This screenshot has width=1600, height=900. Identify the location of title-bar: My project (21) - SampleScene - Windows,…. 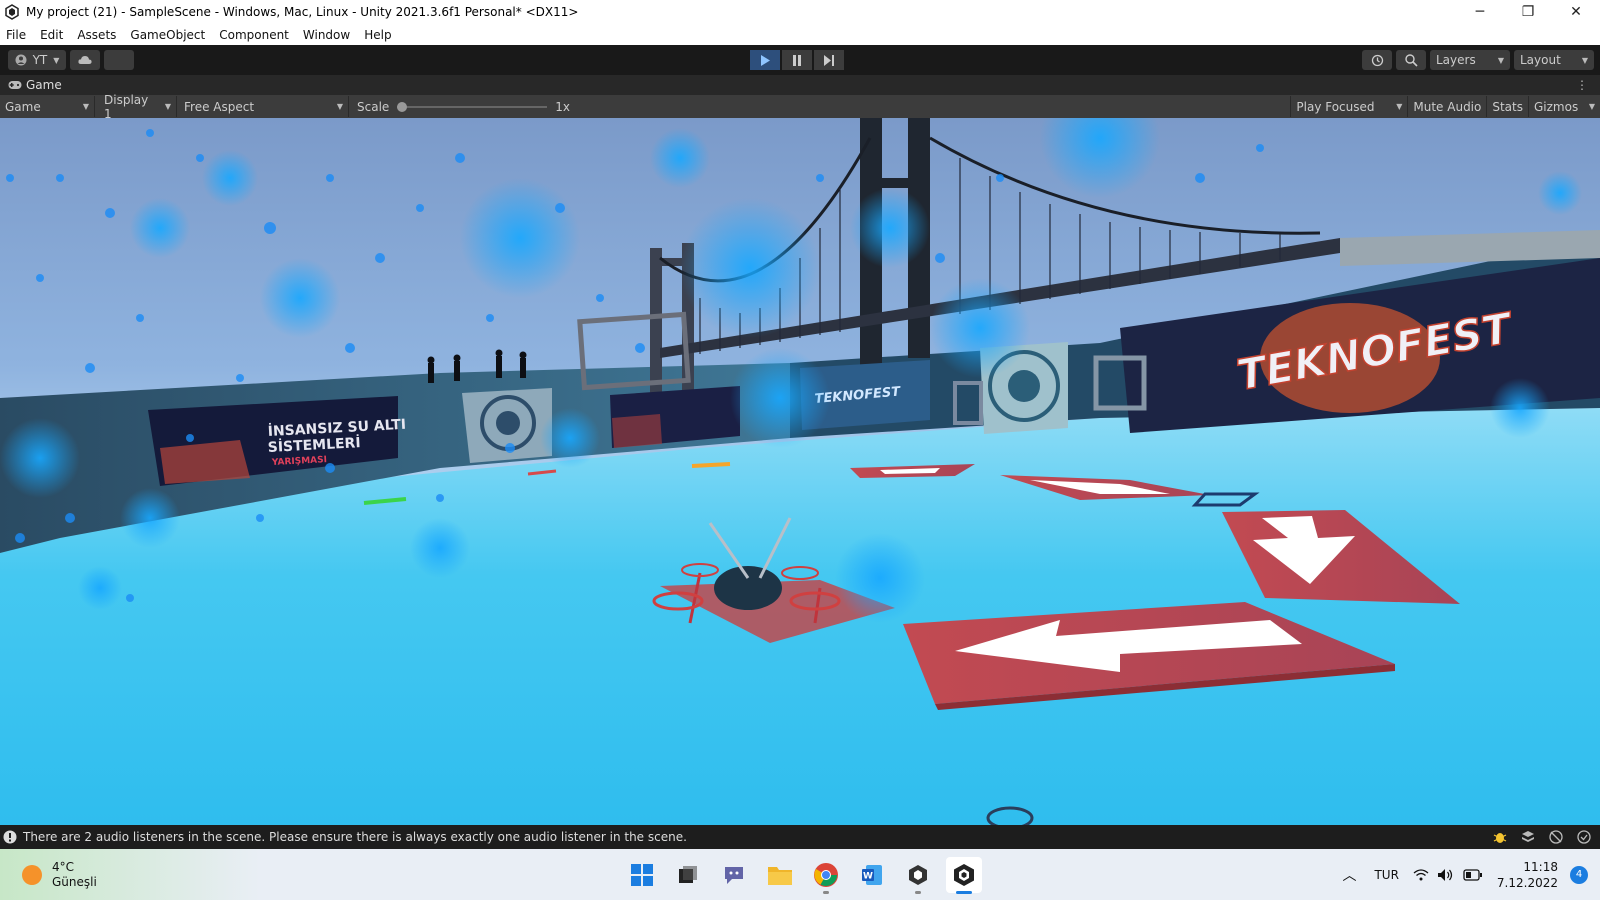
(800, 12).